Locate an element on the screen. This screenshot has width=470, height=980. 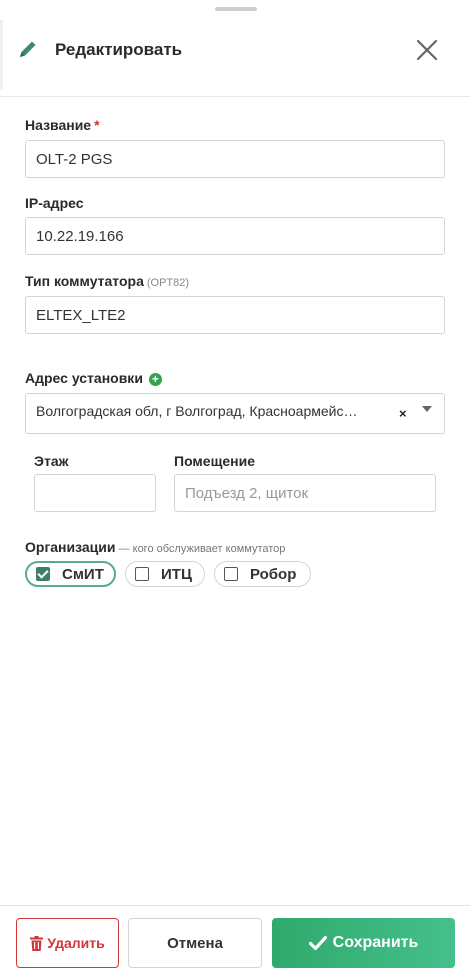
footer-actions: Удалить Отмена Сохранить is located at coordinates (235, 942).